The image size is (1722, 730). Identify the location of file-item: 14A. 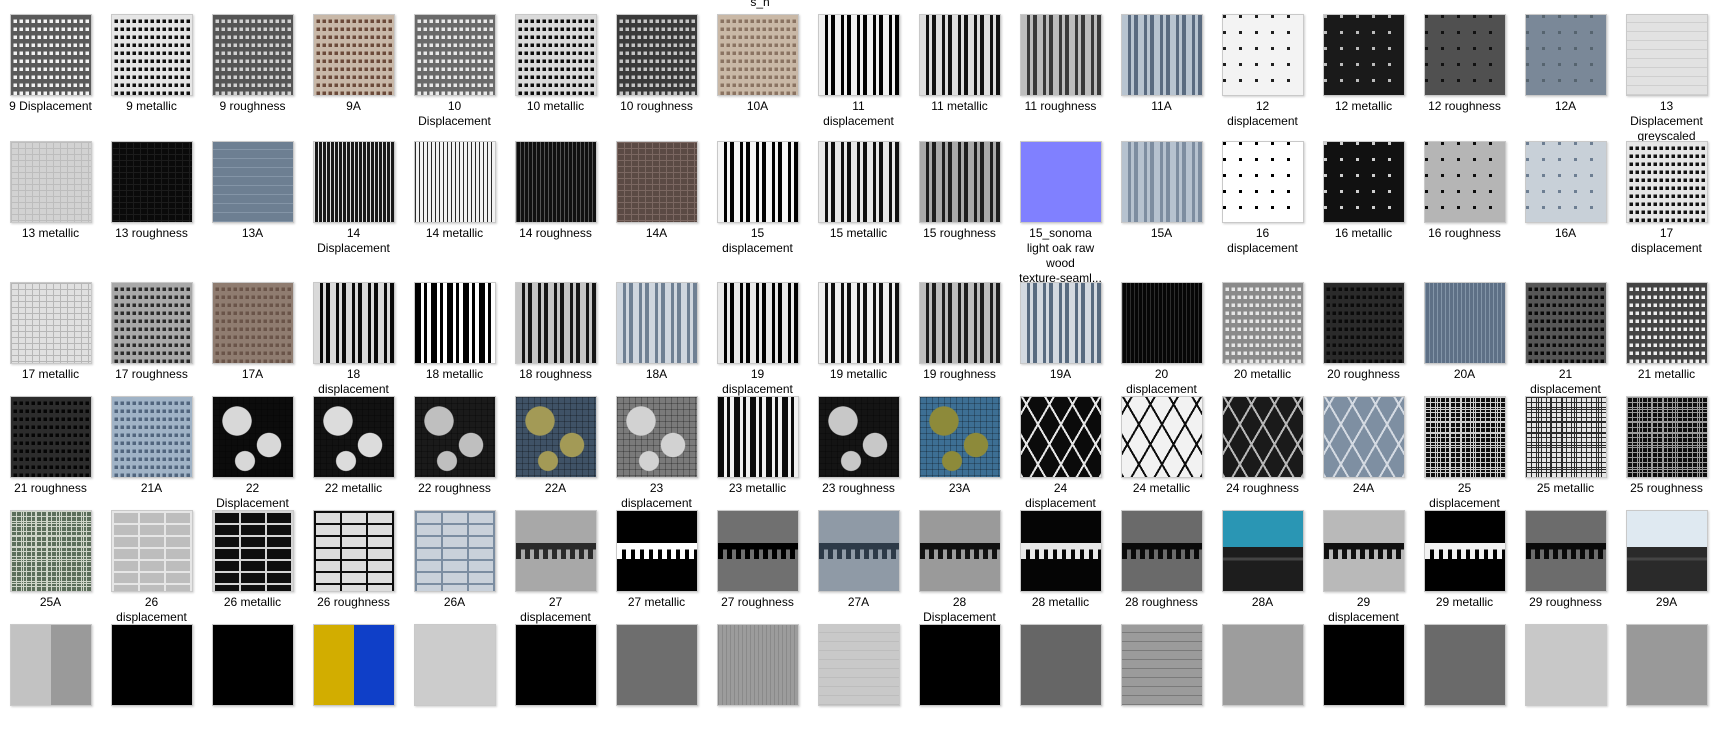
(656, 203).